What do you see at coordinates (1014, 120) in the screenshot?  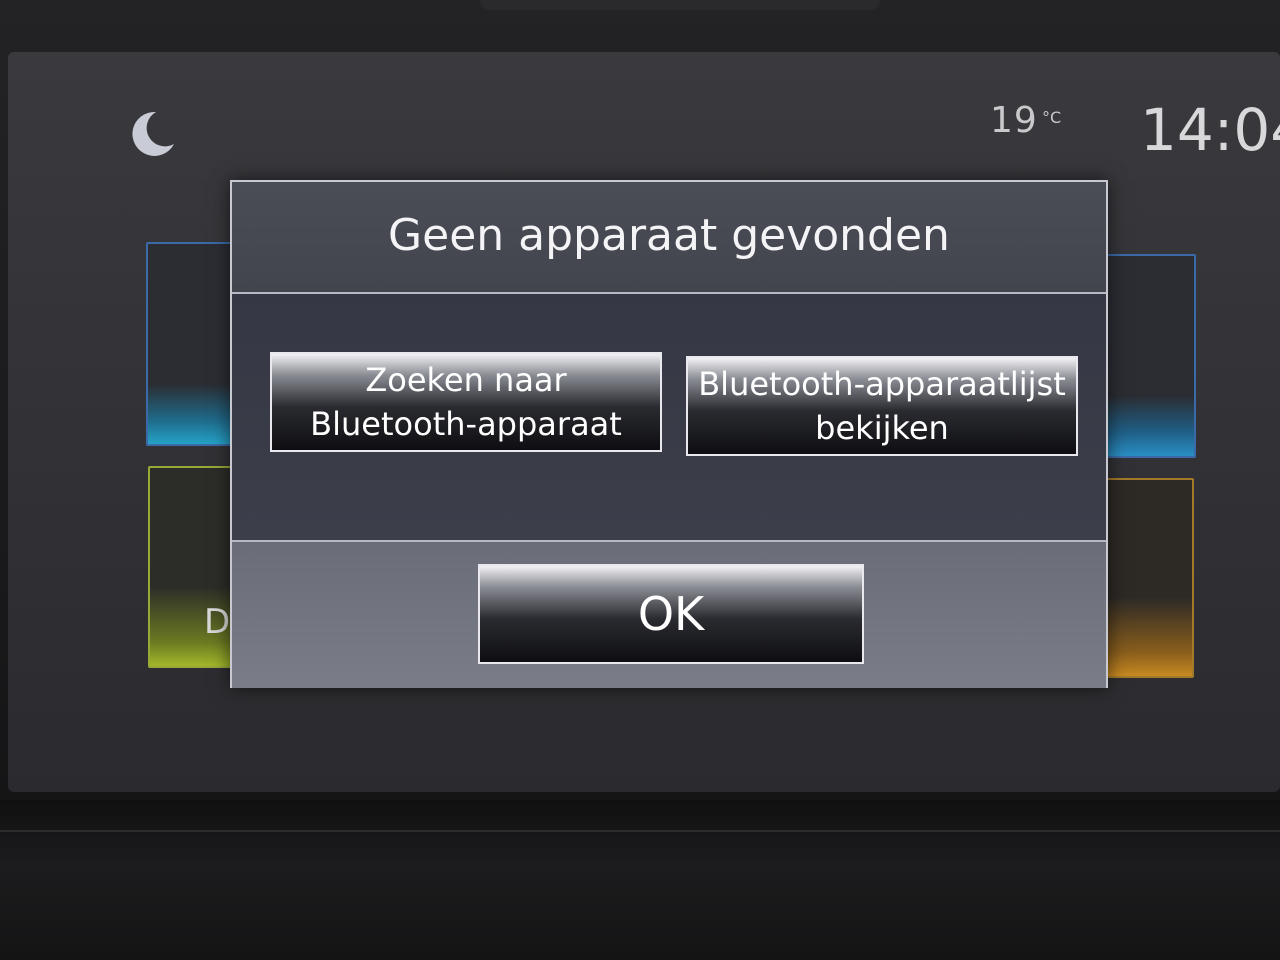 I see `temperature-value: 19` at bounding box center [1014, 120].